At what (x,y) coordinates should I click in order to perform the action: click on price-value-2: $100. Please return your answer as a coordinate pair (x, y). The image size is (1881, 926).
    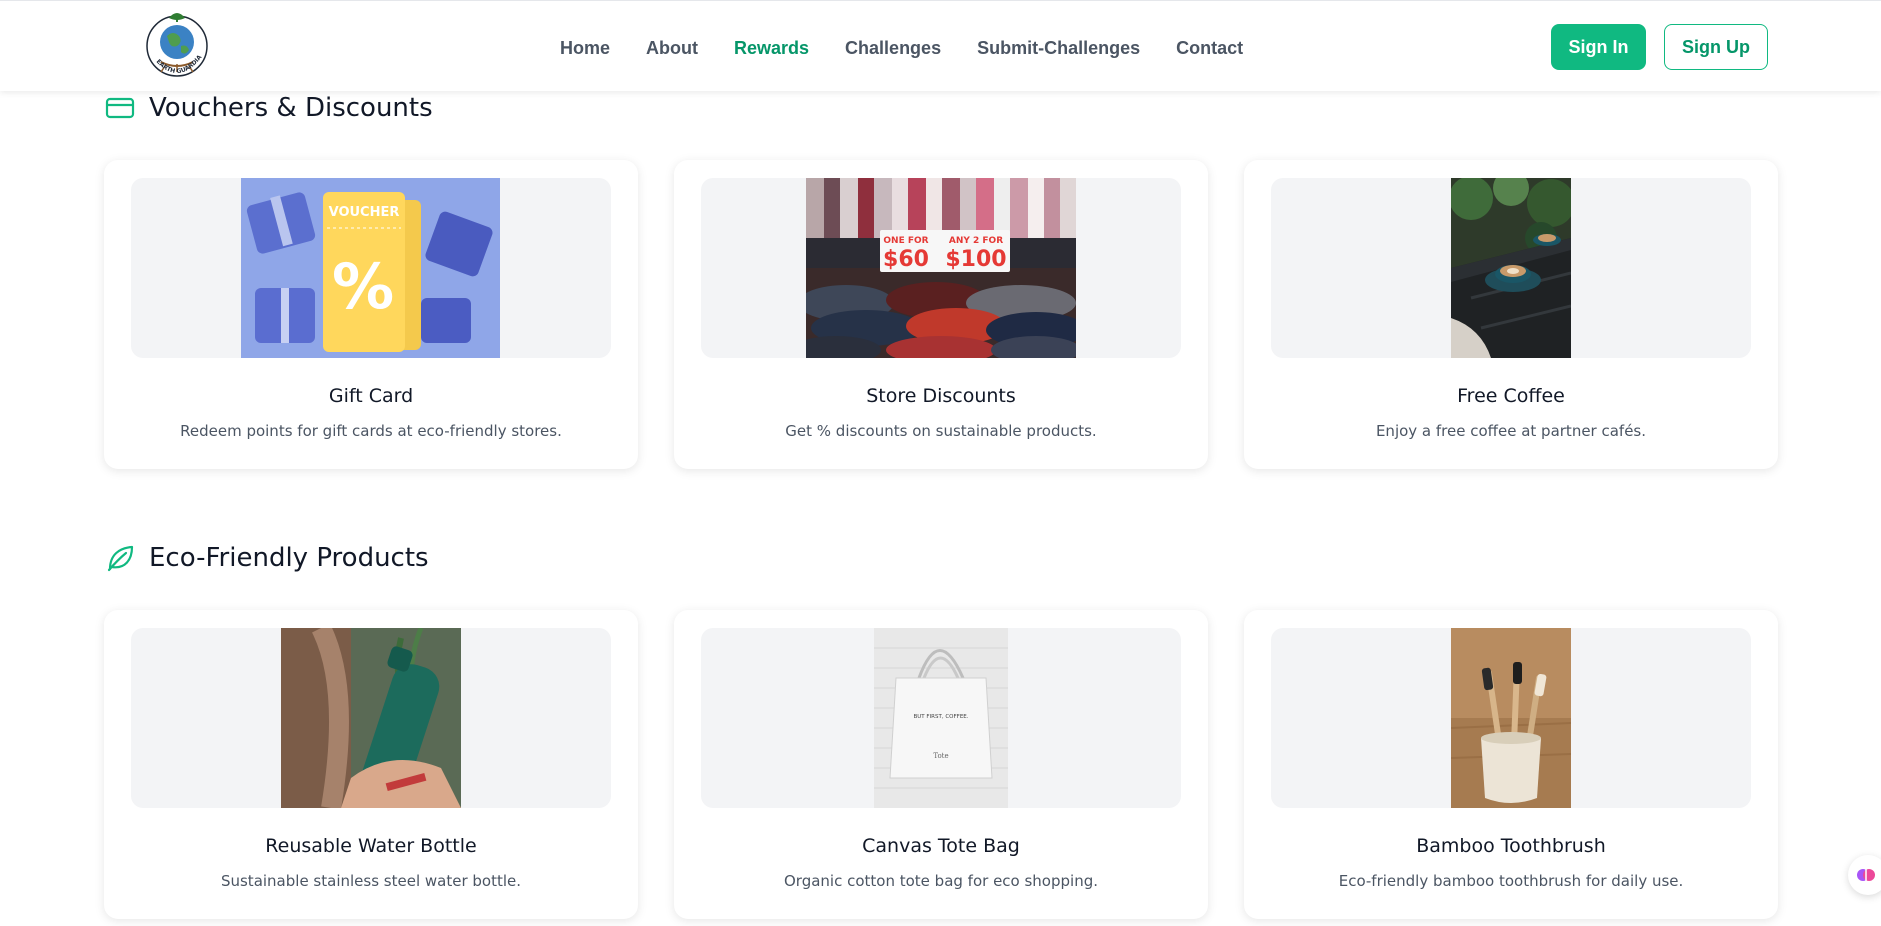
    Looking at the image, I should click on (975, 259).